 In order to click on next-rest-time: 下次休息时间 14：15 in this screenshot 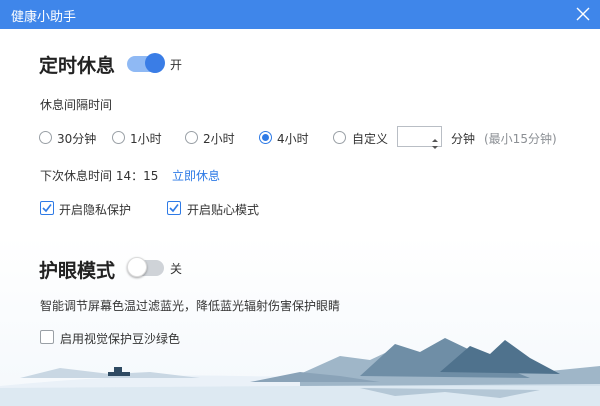, I will do `click(99, 176)`.